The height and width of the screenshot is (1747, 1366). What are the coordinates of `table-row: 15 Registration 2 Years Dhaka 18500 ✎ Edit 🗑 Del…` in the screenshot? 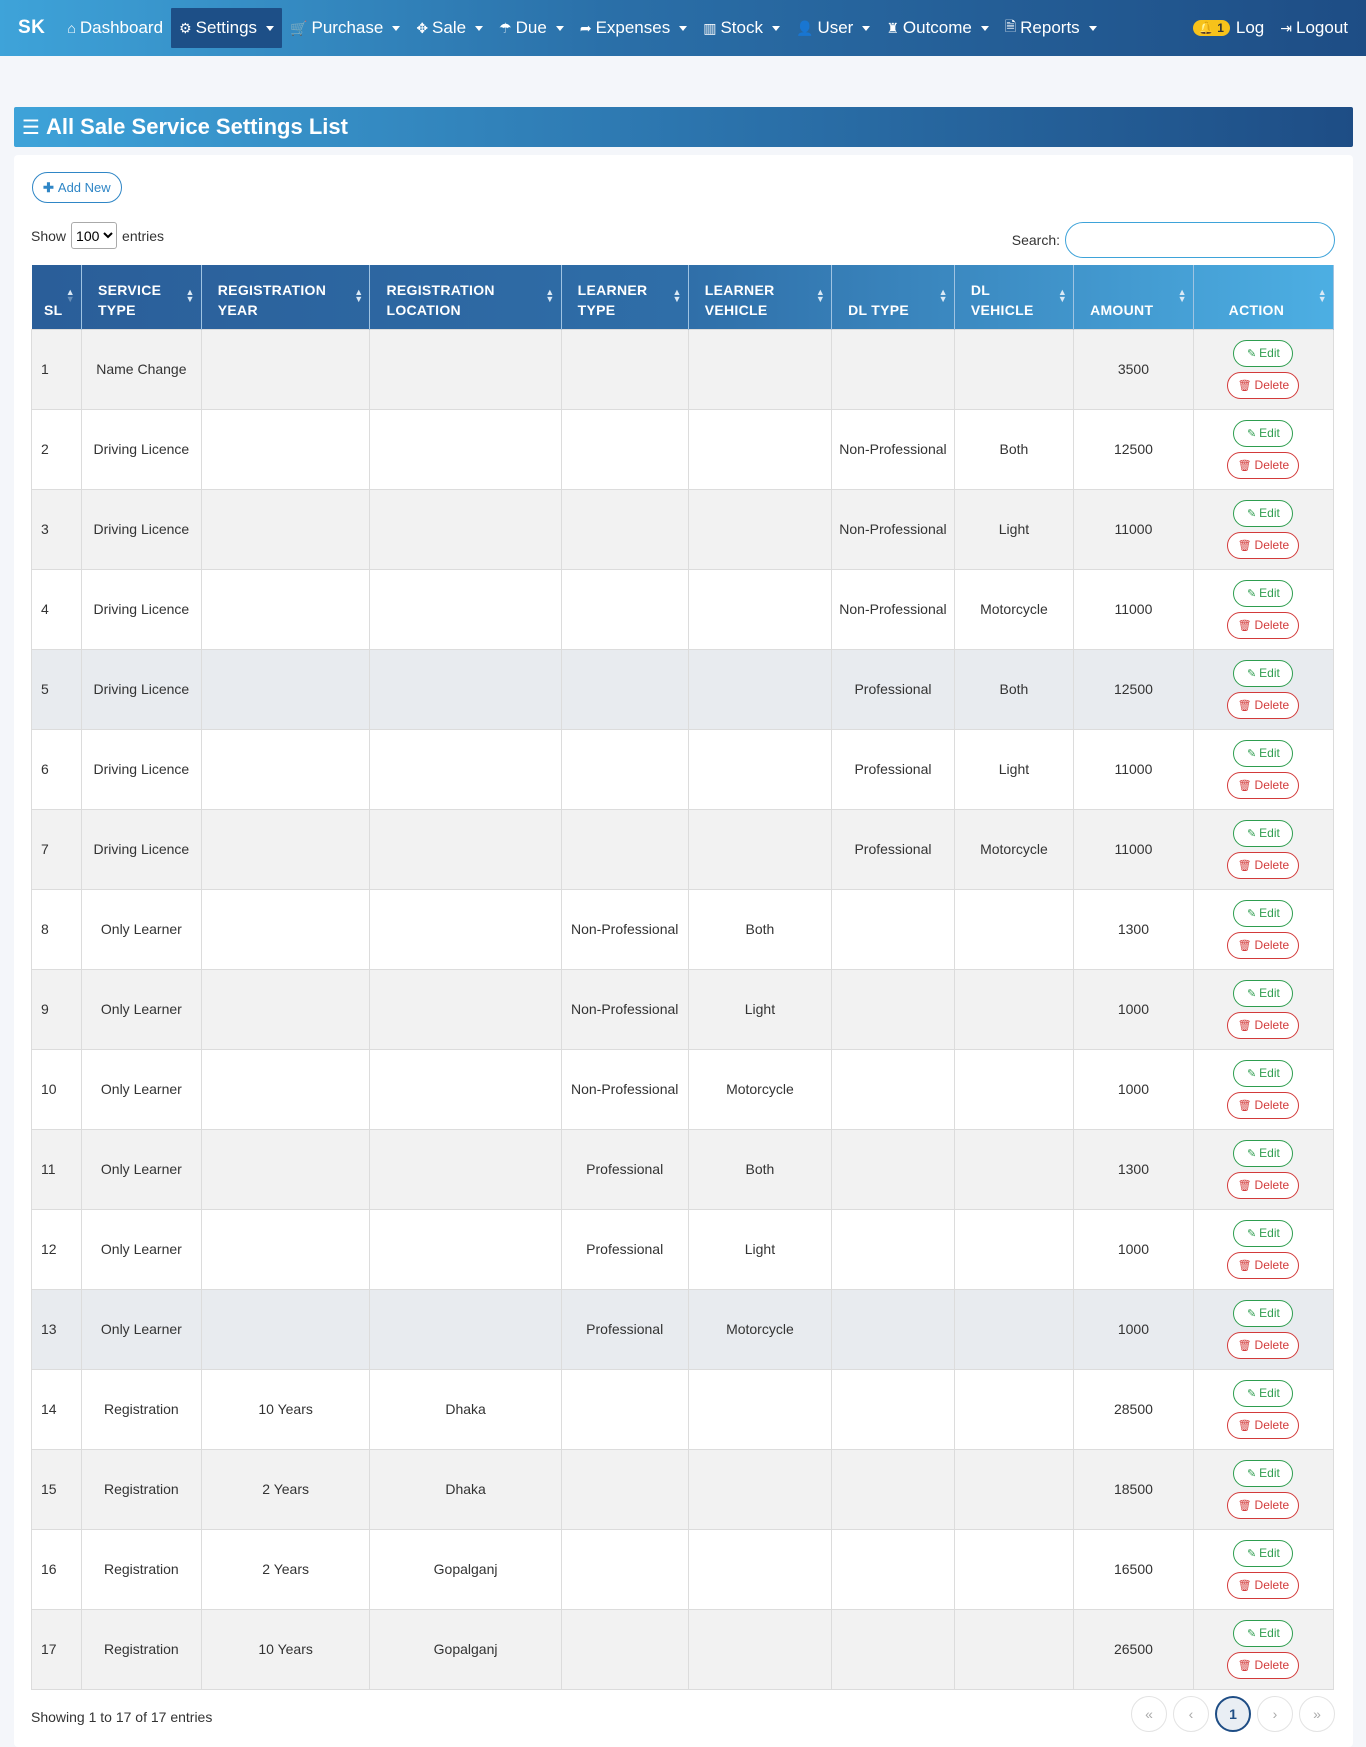 It's located at (683, 1489).